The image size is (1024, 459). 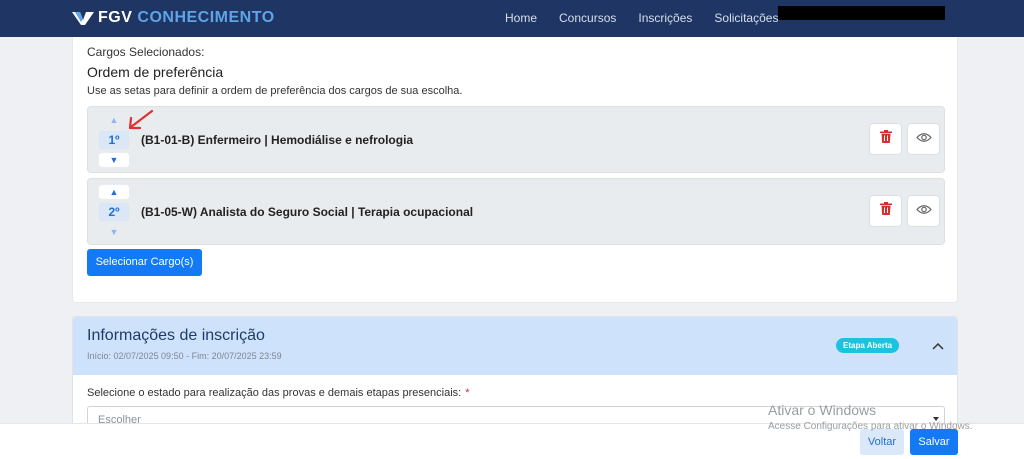 What do you see at coordinates (146, 52) in the screenshot?
I see `selected-positions-label: Cargos Selecionados:` at bounding box center [146, 52].